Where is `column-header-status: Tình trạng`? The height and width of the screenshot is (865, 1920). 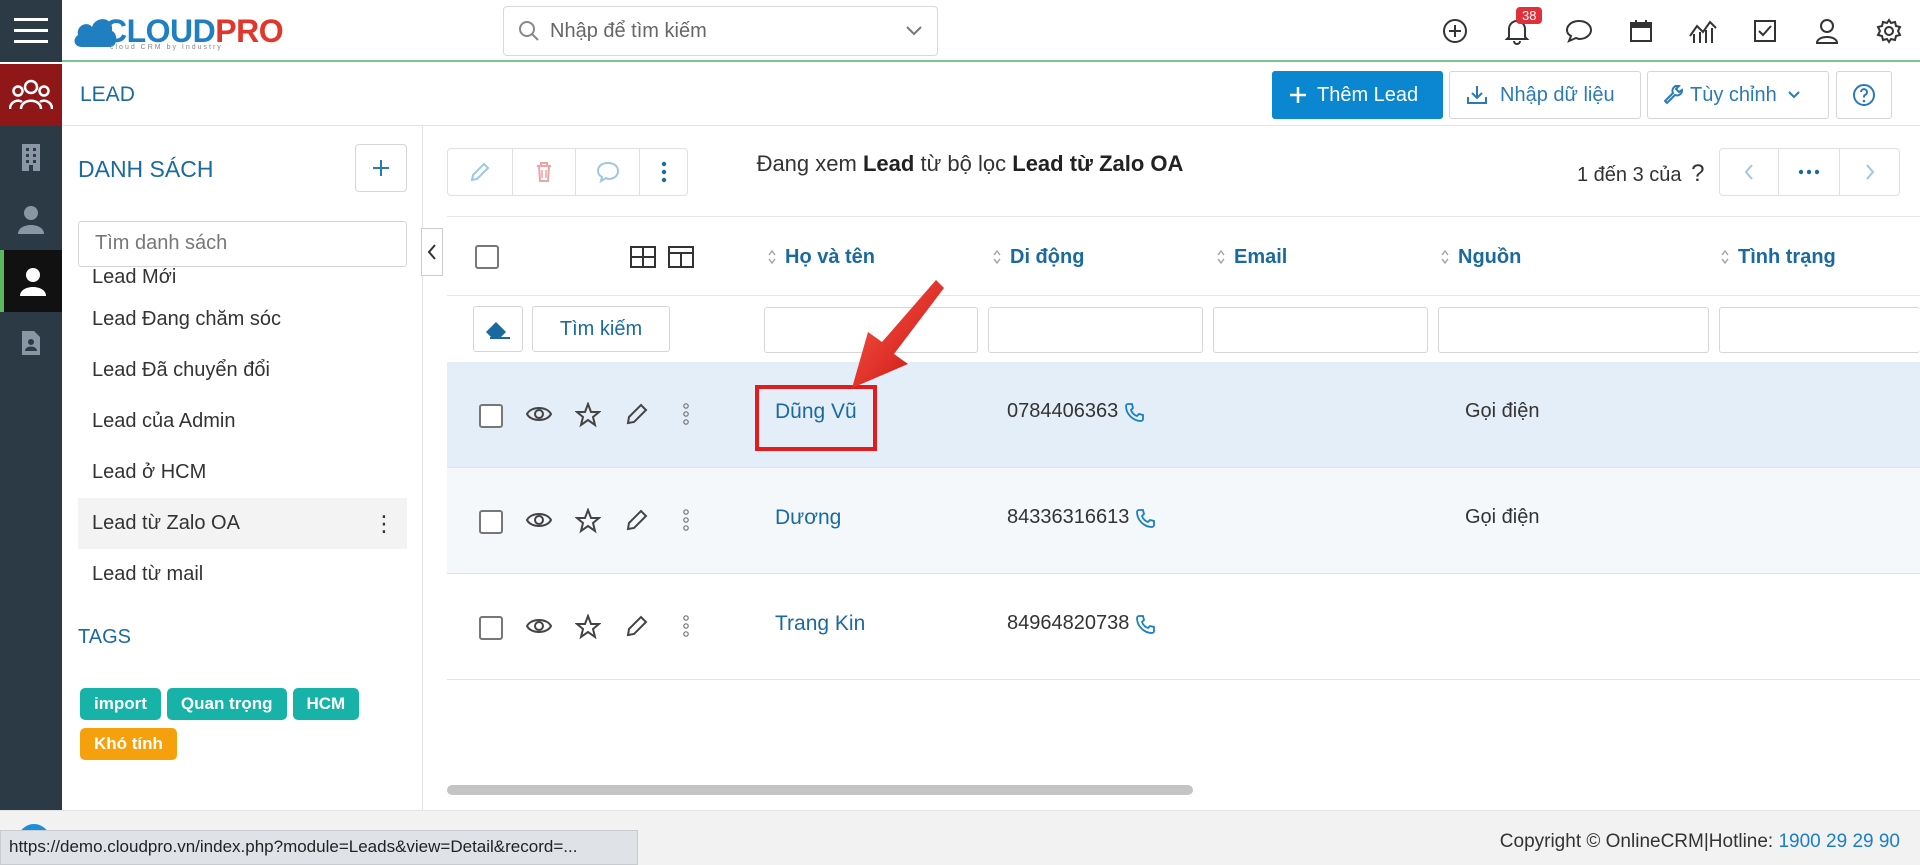 column-header-status: Tình trạng is located at coordinates (1778, 257).